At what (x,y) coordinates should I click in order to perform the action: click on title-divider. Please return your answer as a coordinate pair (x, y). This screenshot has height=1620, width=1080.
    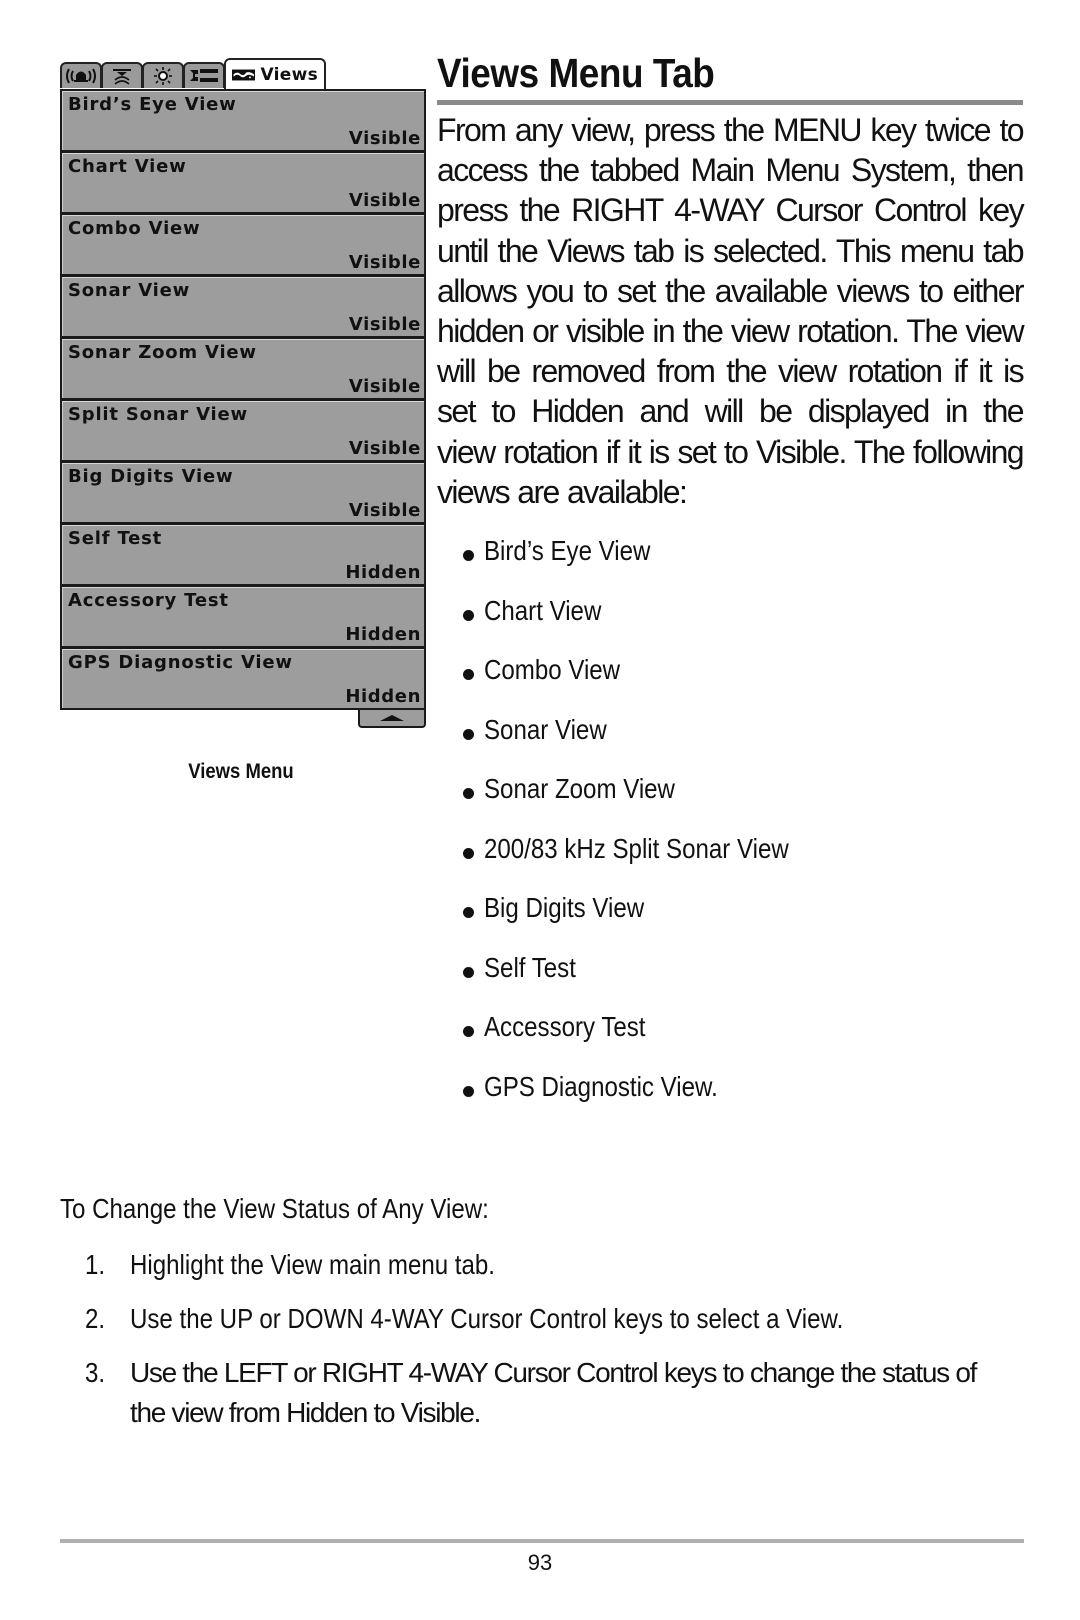
    Looking at the image, I should click on (730, 102).